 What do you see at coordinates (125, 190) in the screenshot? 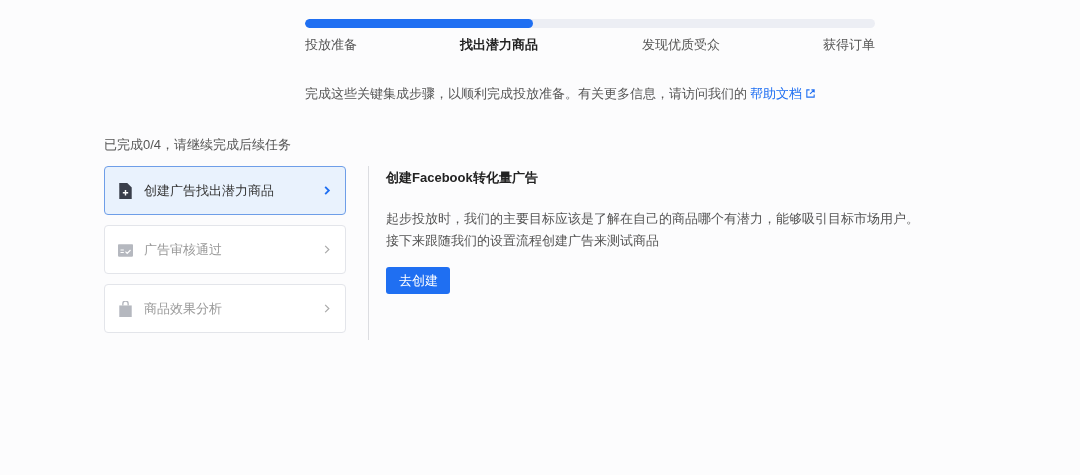
I see `document-plus-icon` at bounding box center [125, 190].